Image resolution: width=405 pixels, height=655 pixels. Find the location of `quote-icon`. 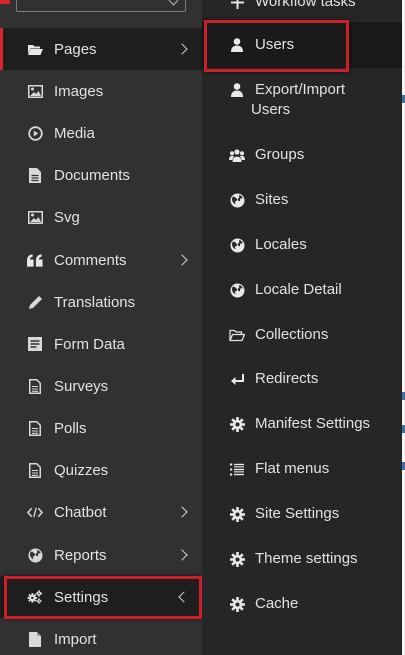

quote-icon is located at coordinates (35, 260).